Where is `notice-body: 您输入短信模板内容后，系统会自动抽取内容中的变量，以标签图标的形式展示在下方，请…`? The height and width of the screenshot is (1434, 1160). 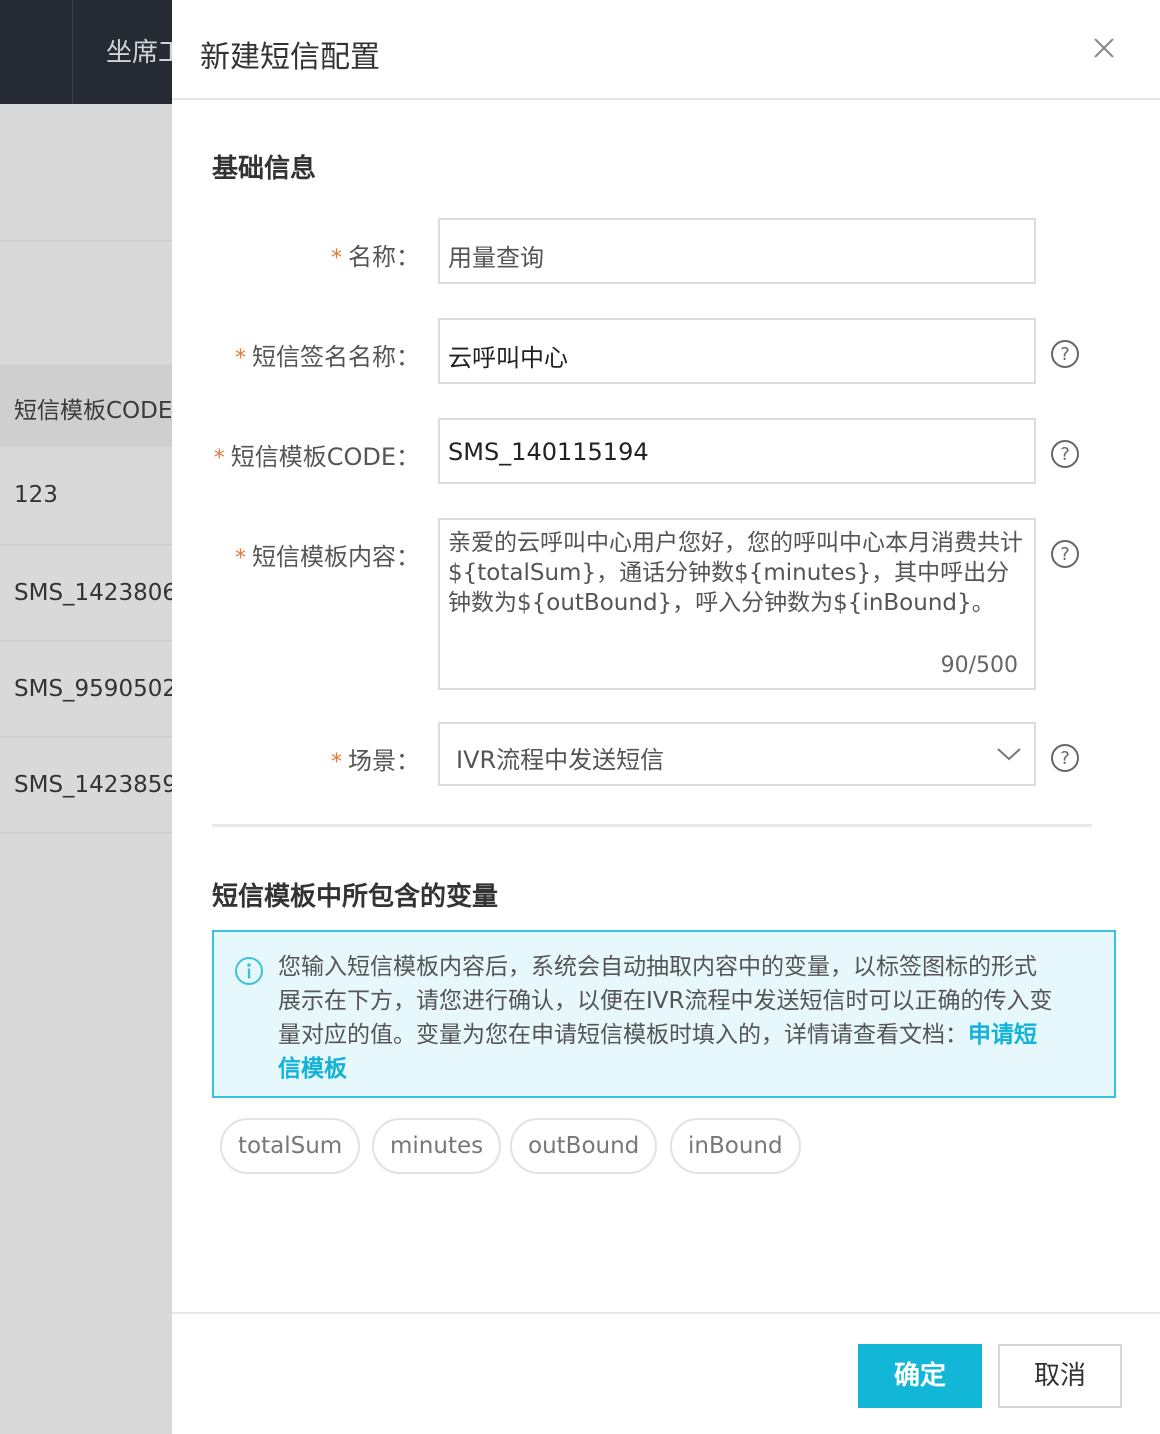
notice-body: 您输入短信模板内容后，系统会自动抽取内容中的变量，以标签图标的形式展示在下方，请… is located at coordinates (665, 1001).